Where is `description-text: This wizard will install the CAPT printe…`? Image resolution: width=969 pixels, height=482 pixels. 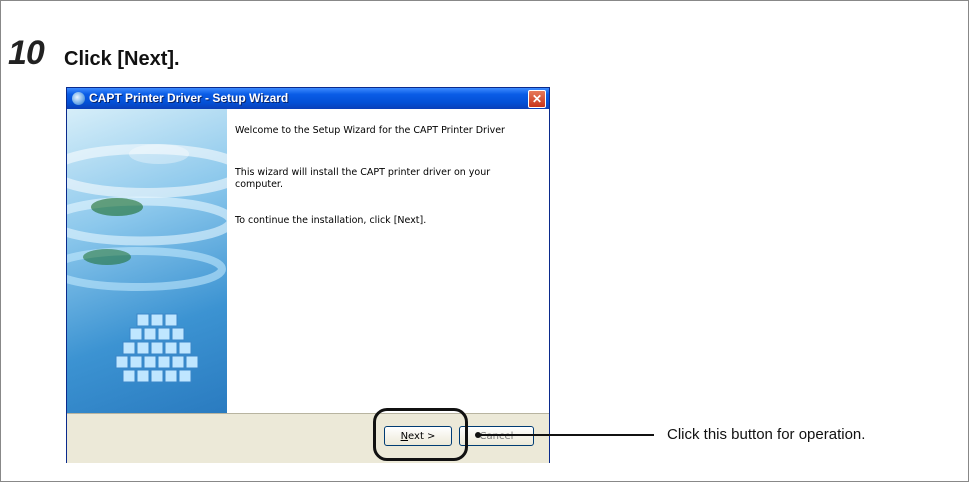 description-text: This wizard will install the CAPT printe… is located at coordinates (363, 178).